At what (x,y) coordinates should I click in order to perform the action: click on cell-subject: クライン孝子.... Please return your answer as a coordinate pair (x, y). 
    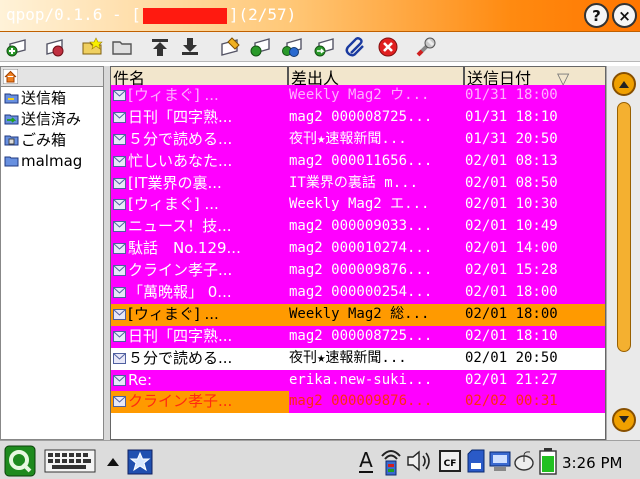
    Looking at the image, I should click on (180, 270).